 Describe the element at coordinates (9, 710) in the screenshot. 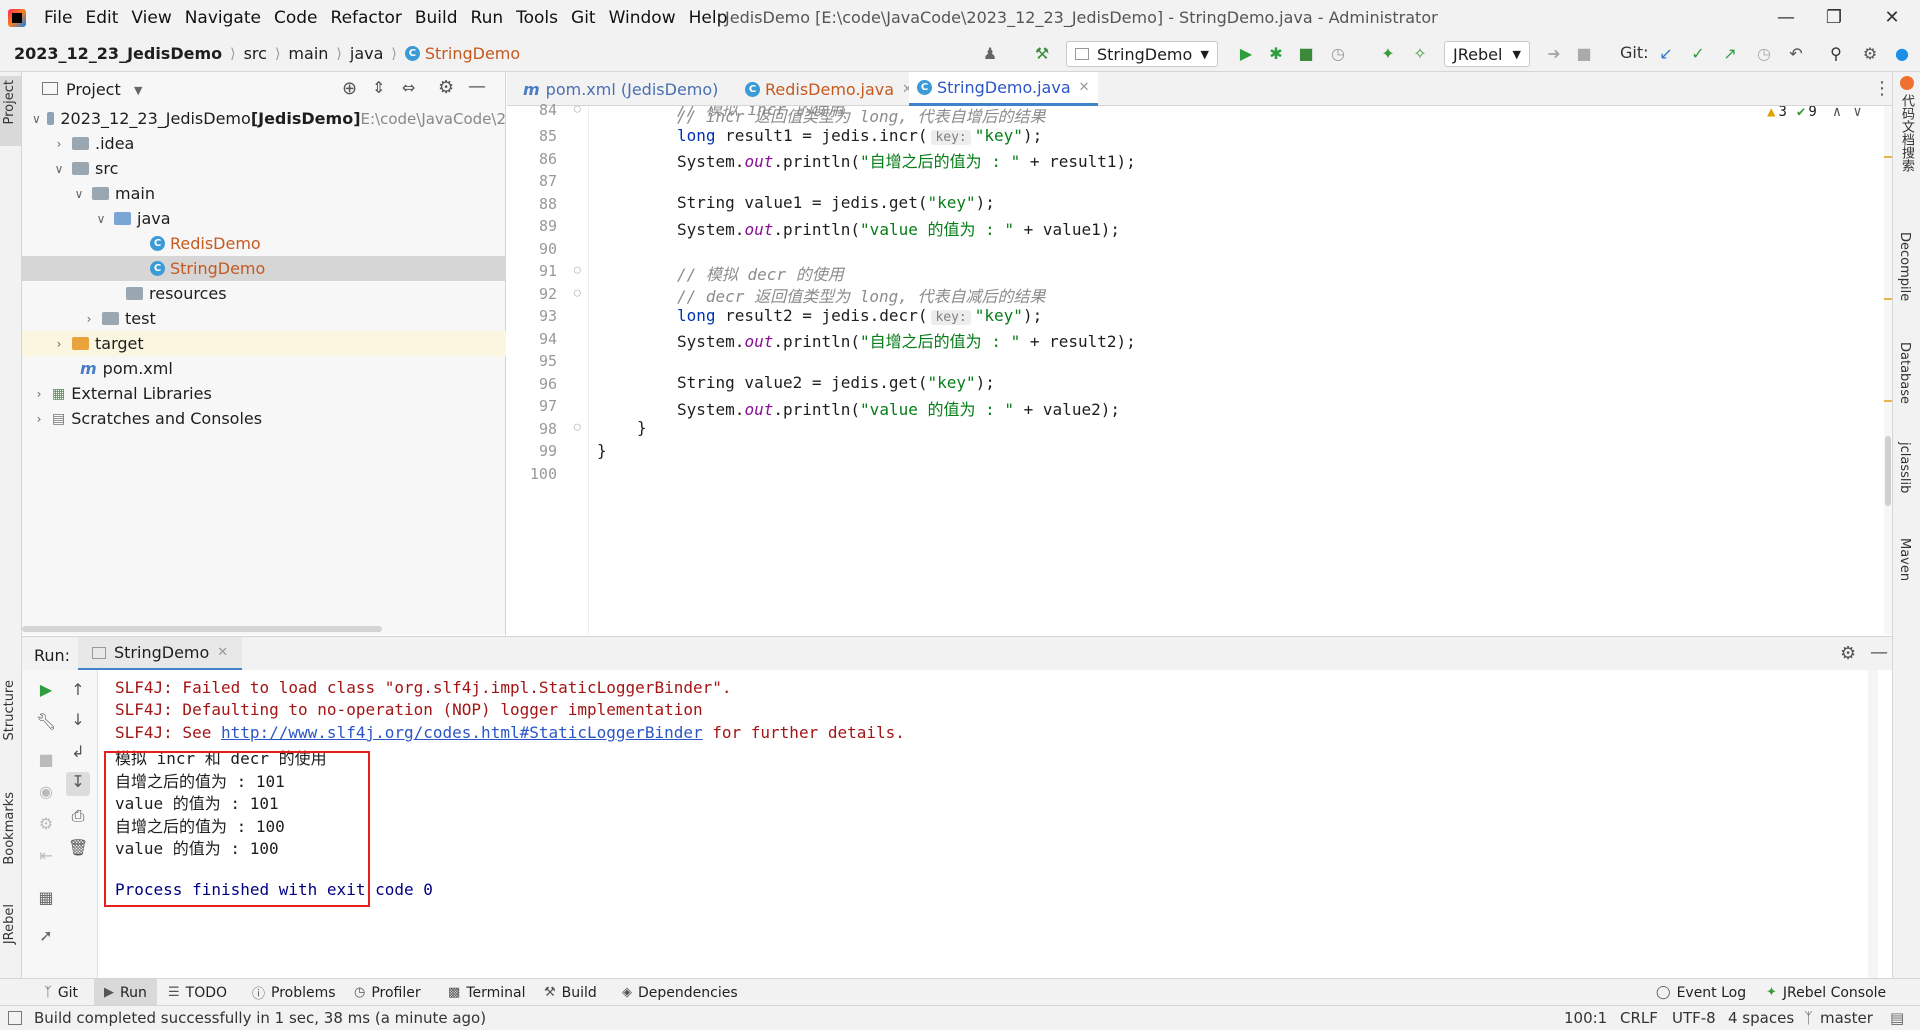

I see `structure-tool-tab: Structure` at that location.